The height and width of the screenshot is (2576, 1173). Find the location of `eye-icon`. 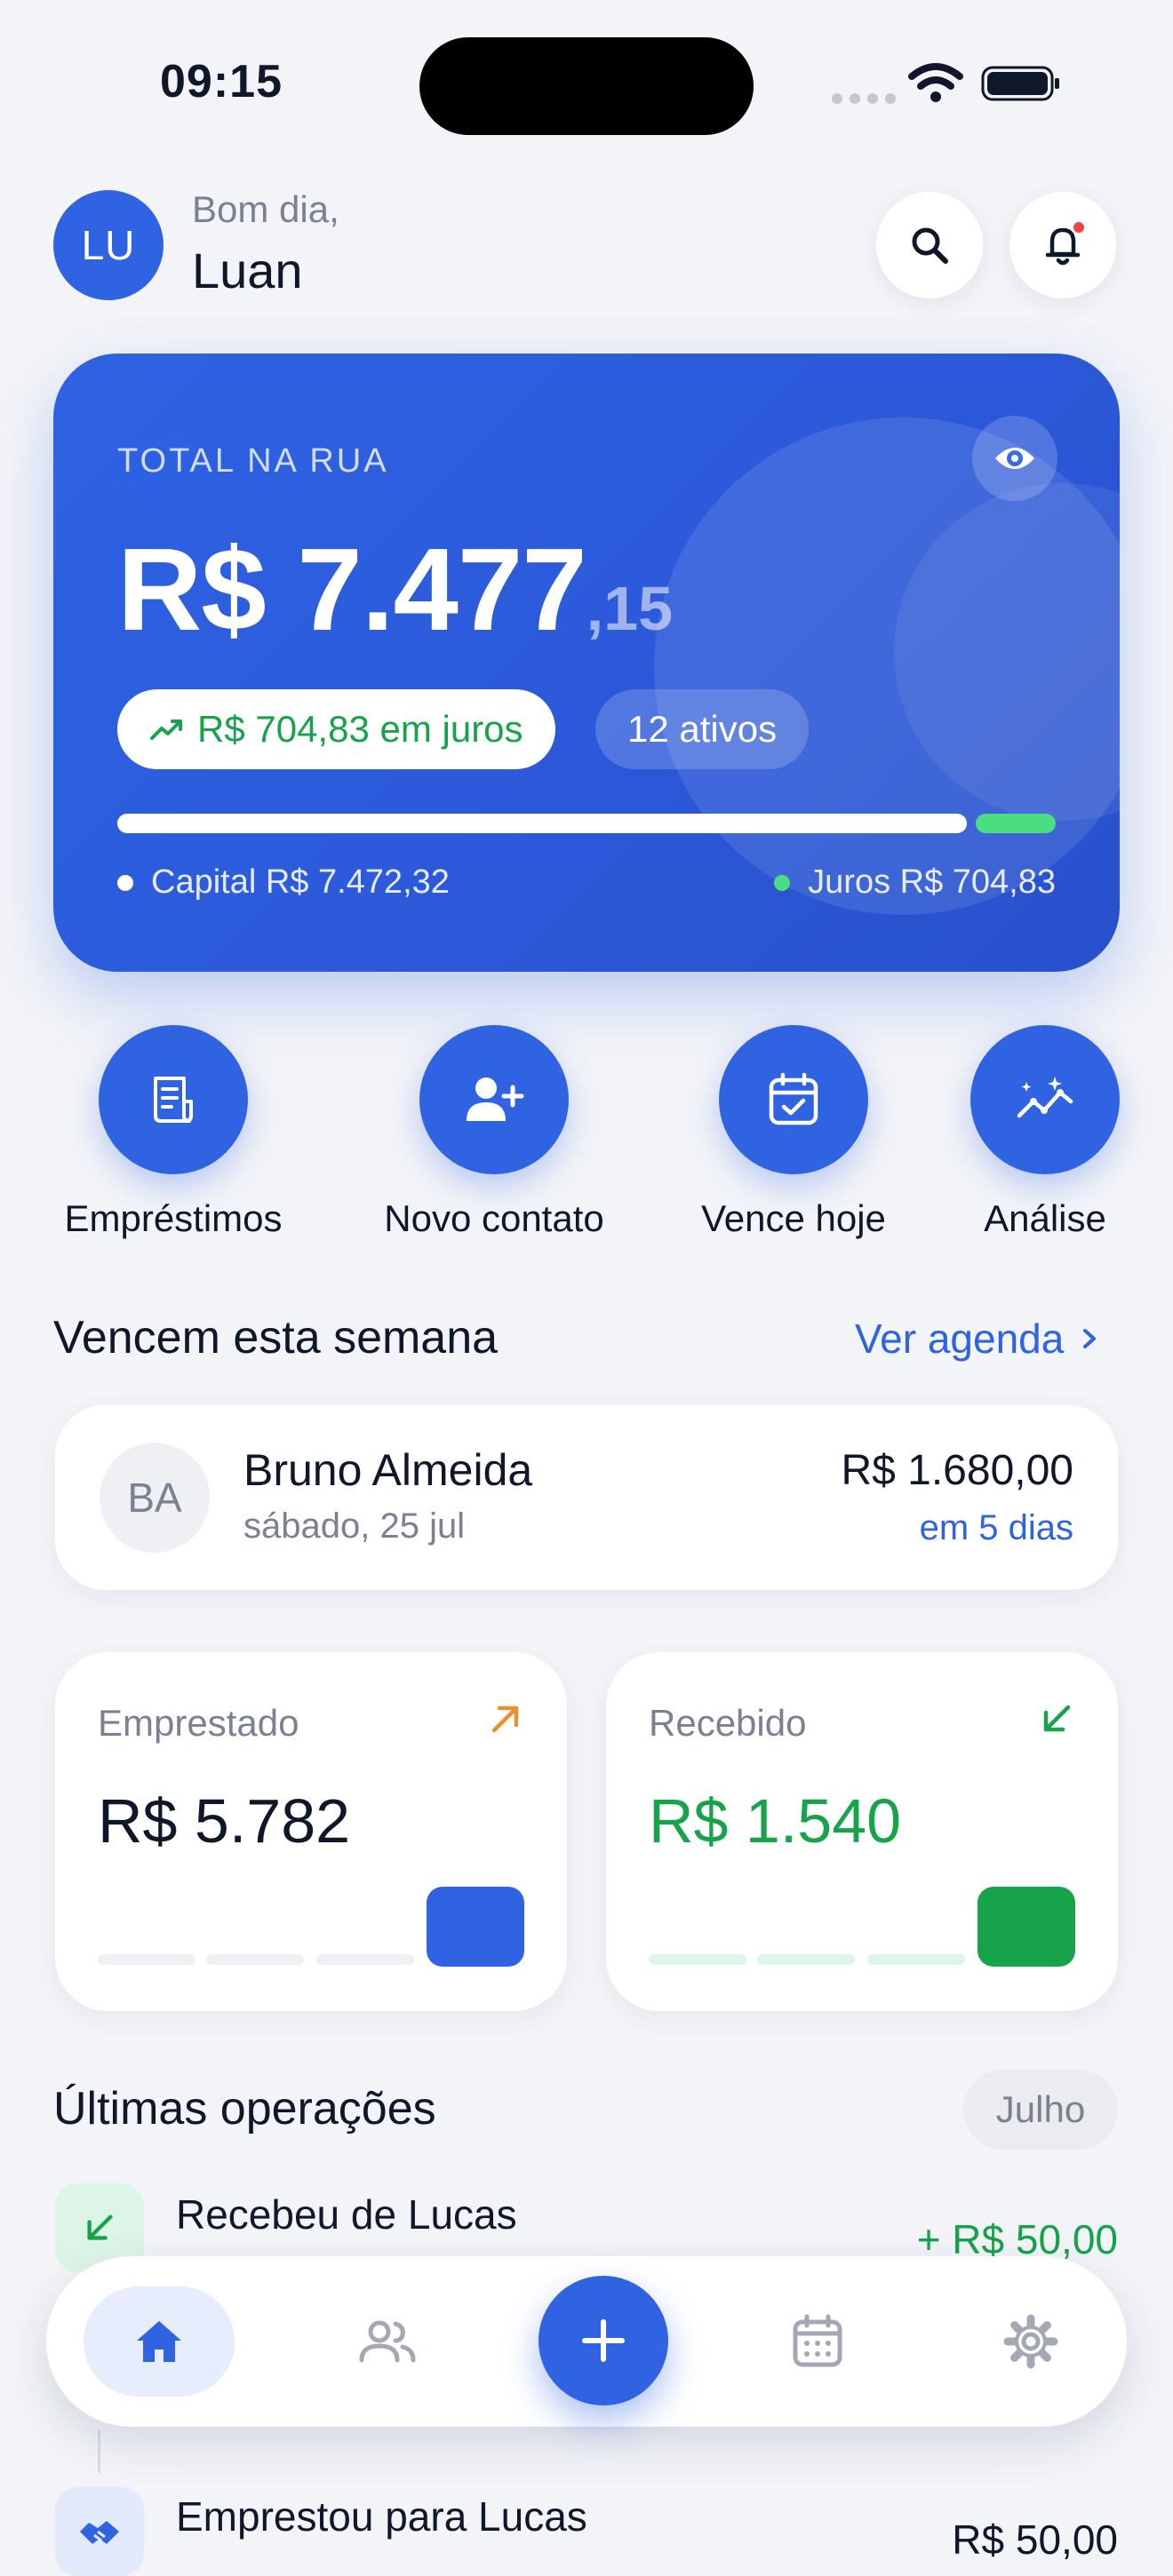

eye-icon is located at coordinates (1014, 458).